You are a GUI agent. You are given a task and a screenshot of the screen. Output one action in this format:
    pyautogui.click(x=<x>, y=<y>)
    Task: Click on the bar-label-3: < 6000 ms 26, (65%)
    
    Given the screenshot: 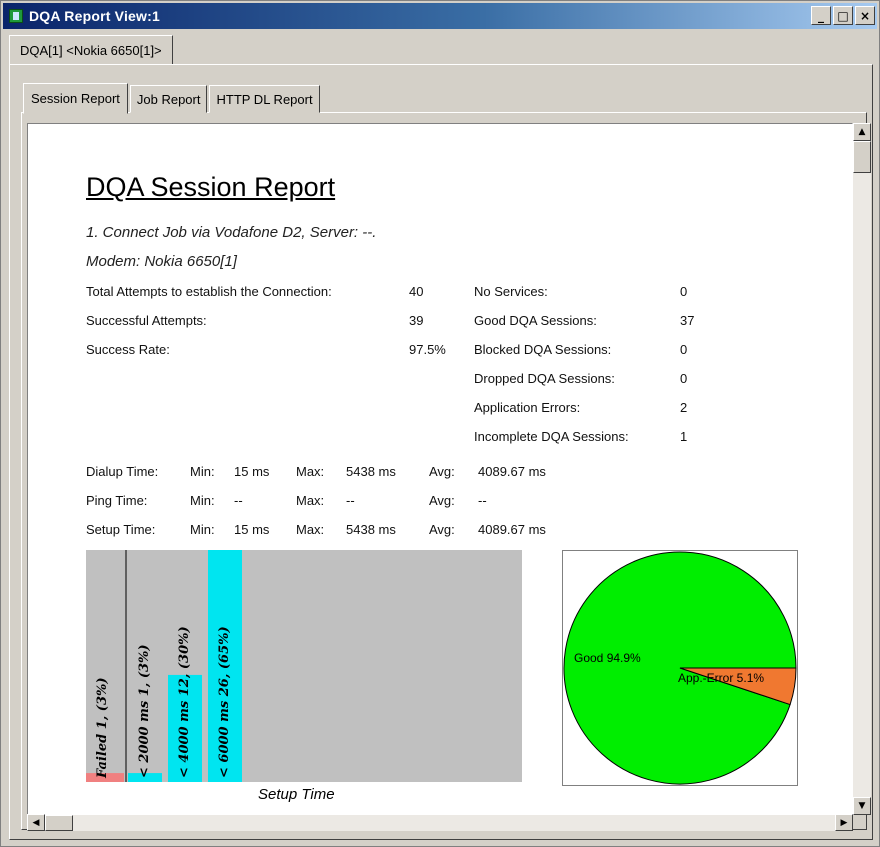 What is the action you would take?
    pyautogui.click(x=224, y=702)
    